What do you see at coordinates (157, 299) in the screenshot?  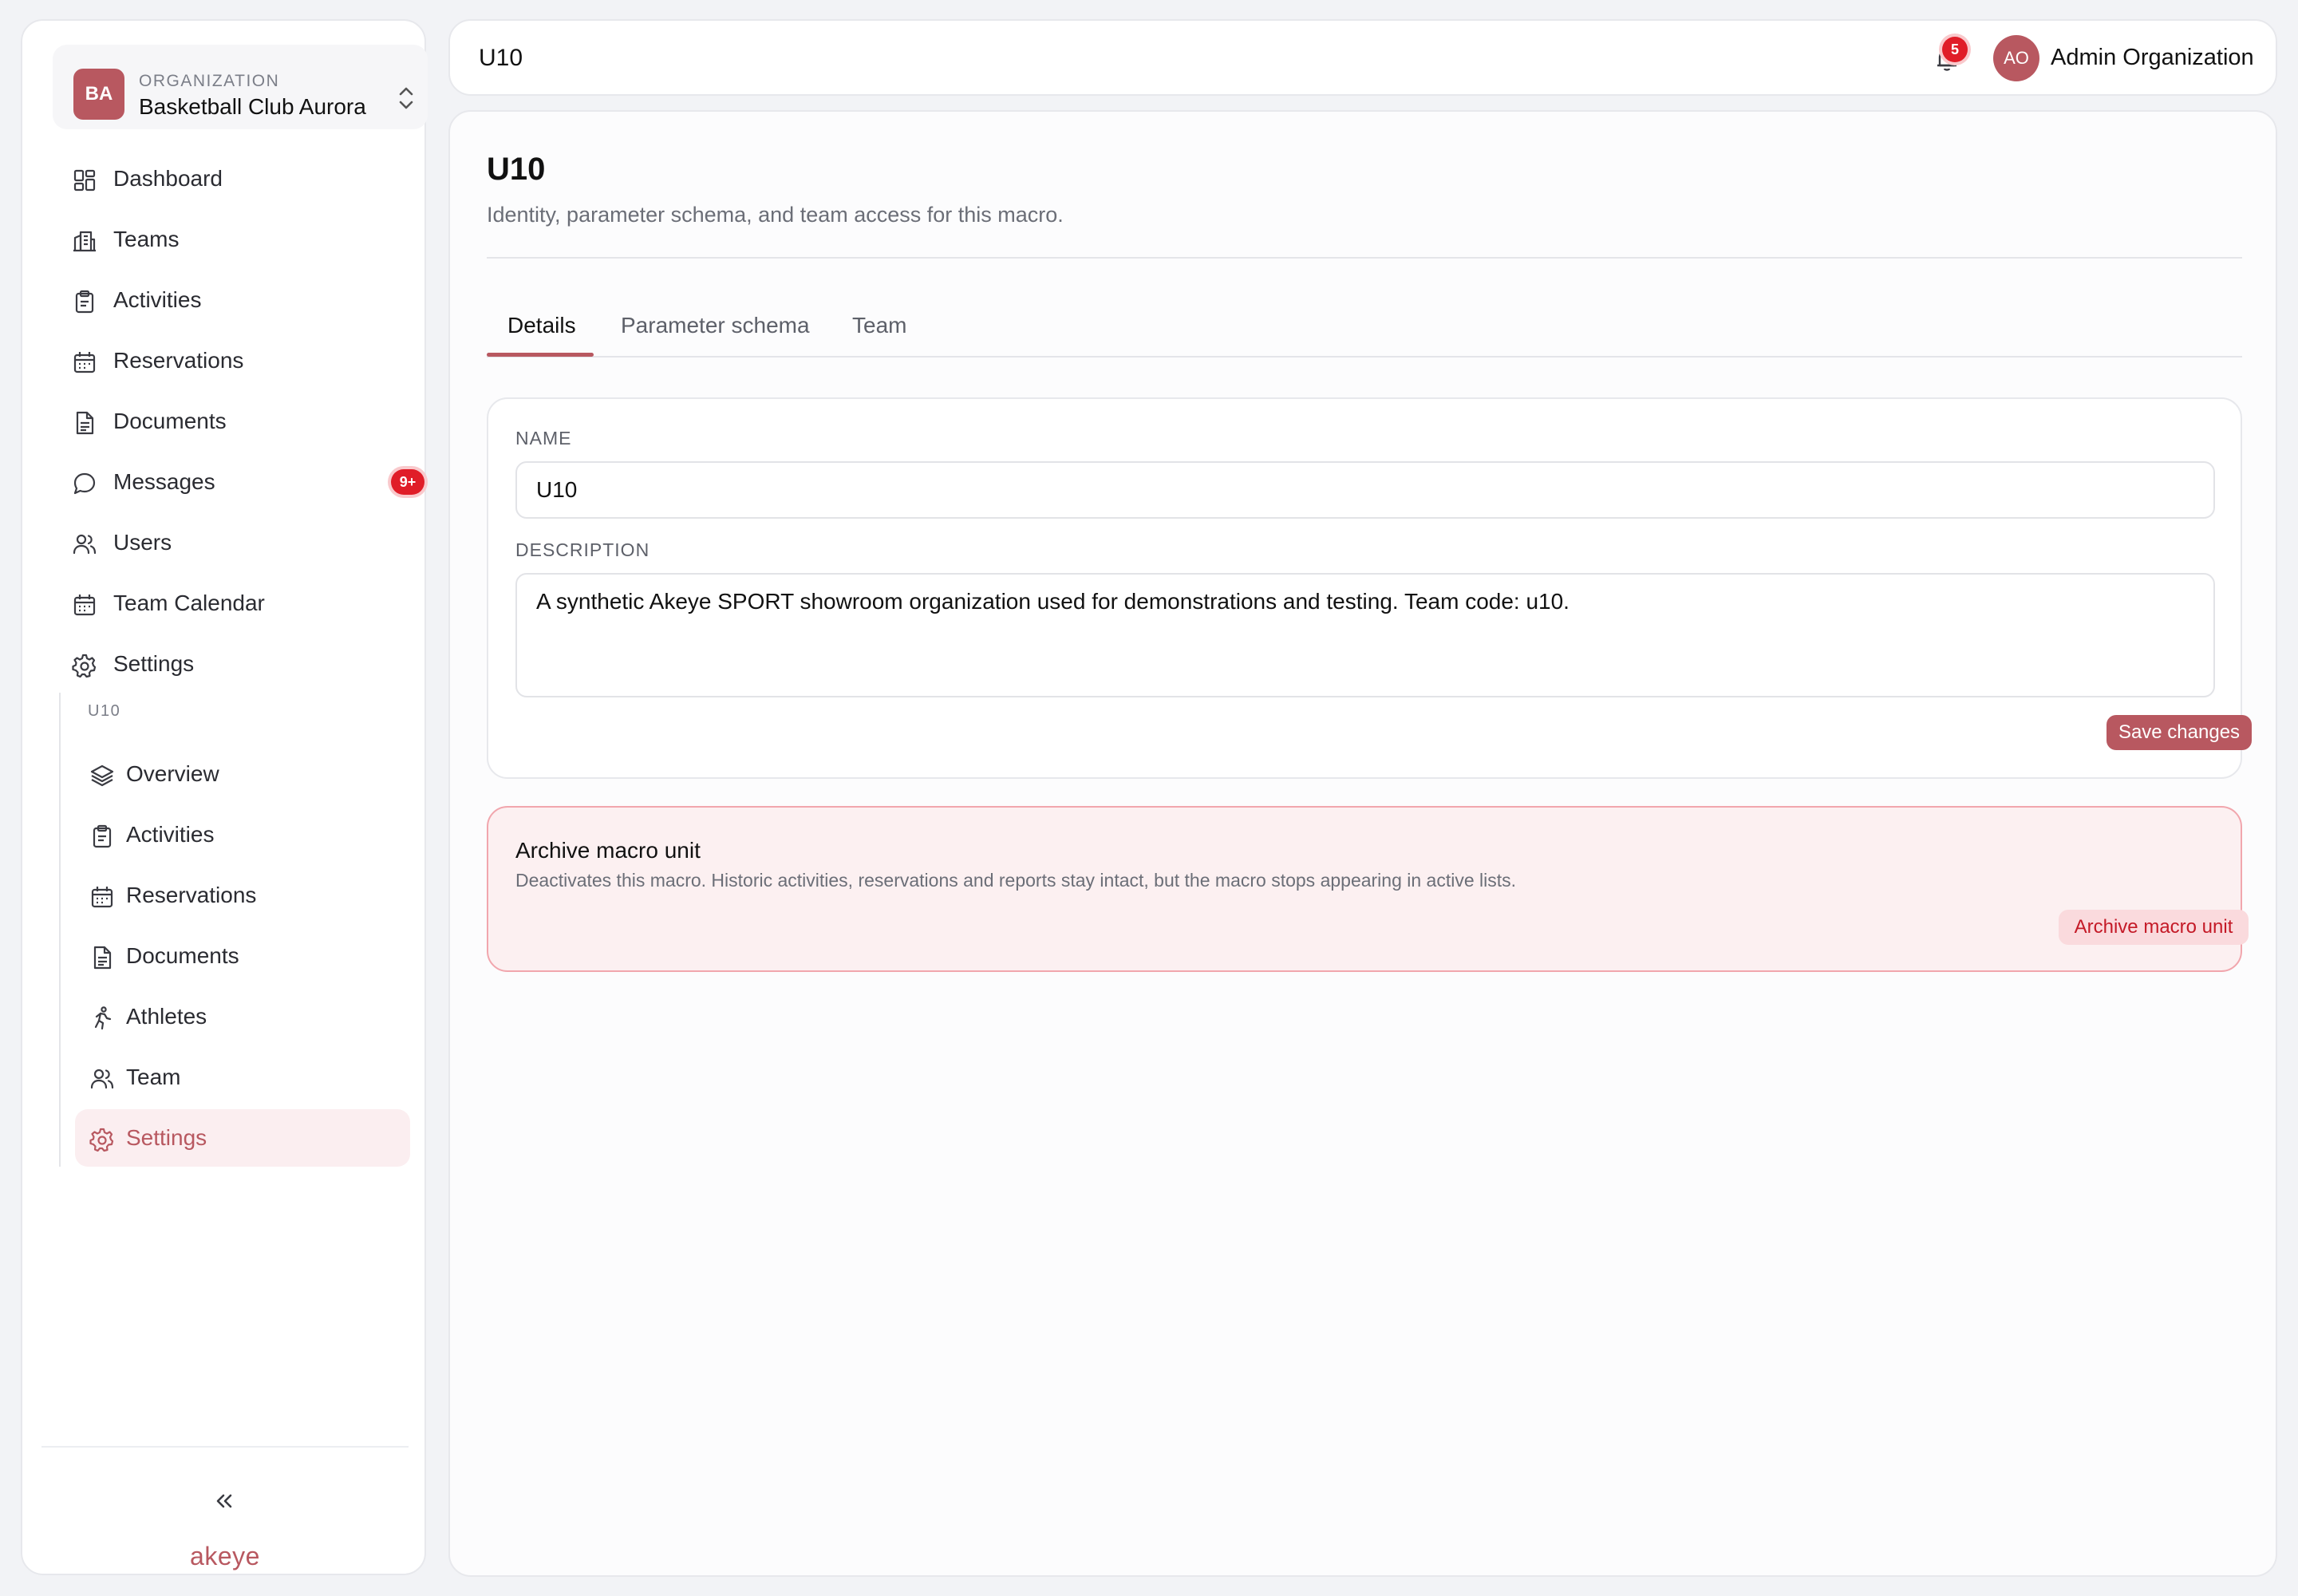 I see `sidebar-item-label: Activities` at bounding box center [157, 299].